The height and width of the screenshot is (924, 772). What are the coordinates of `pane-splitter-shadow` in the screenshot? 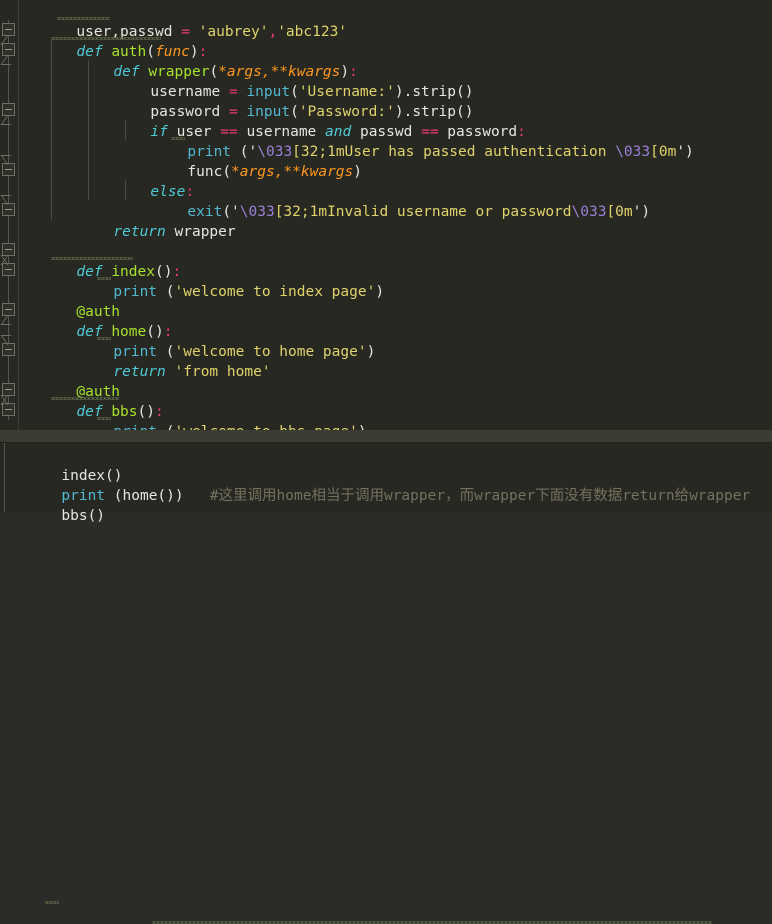 It's located at (386, 442).